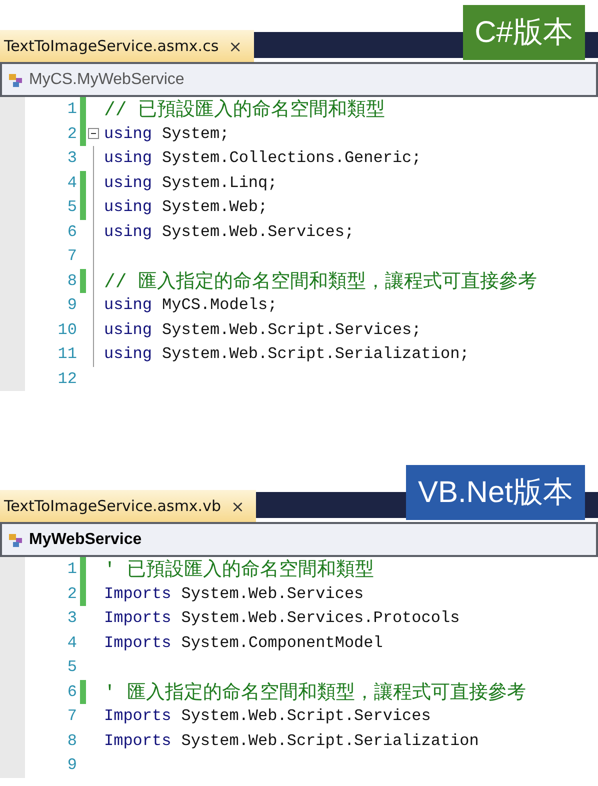  I want to click on code-text: System.Linq;, so click(220, 183).